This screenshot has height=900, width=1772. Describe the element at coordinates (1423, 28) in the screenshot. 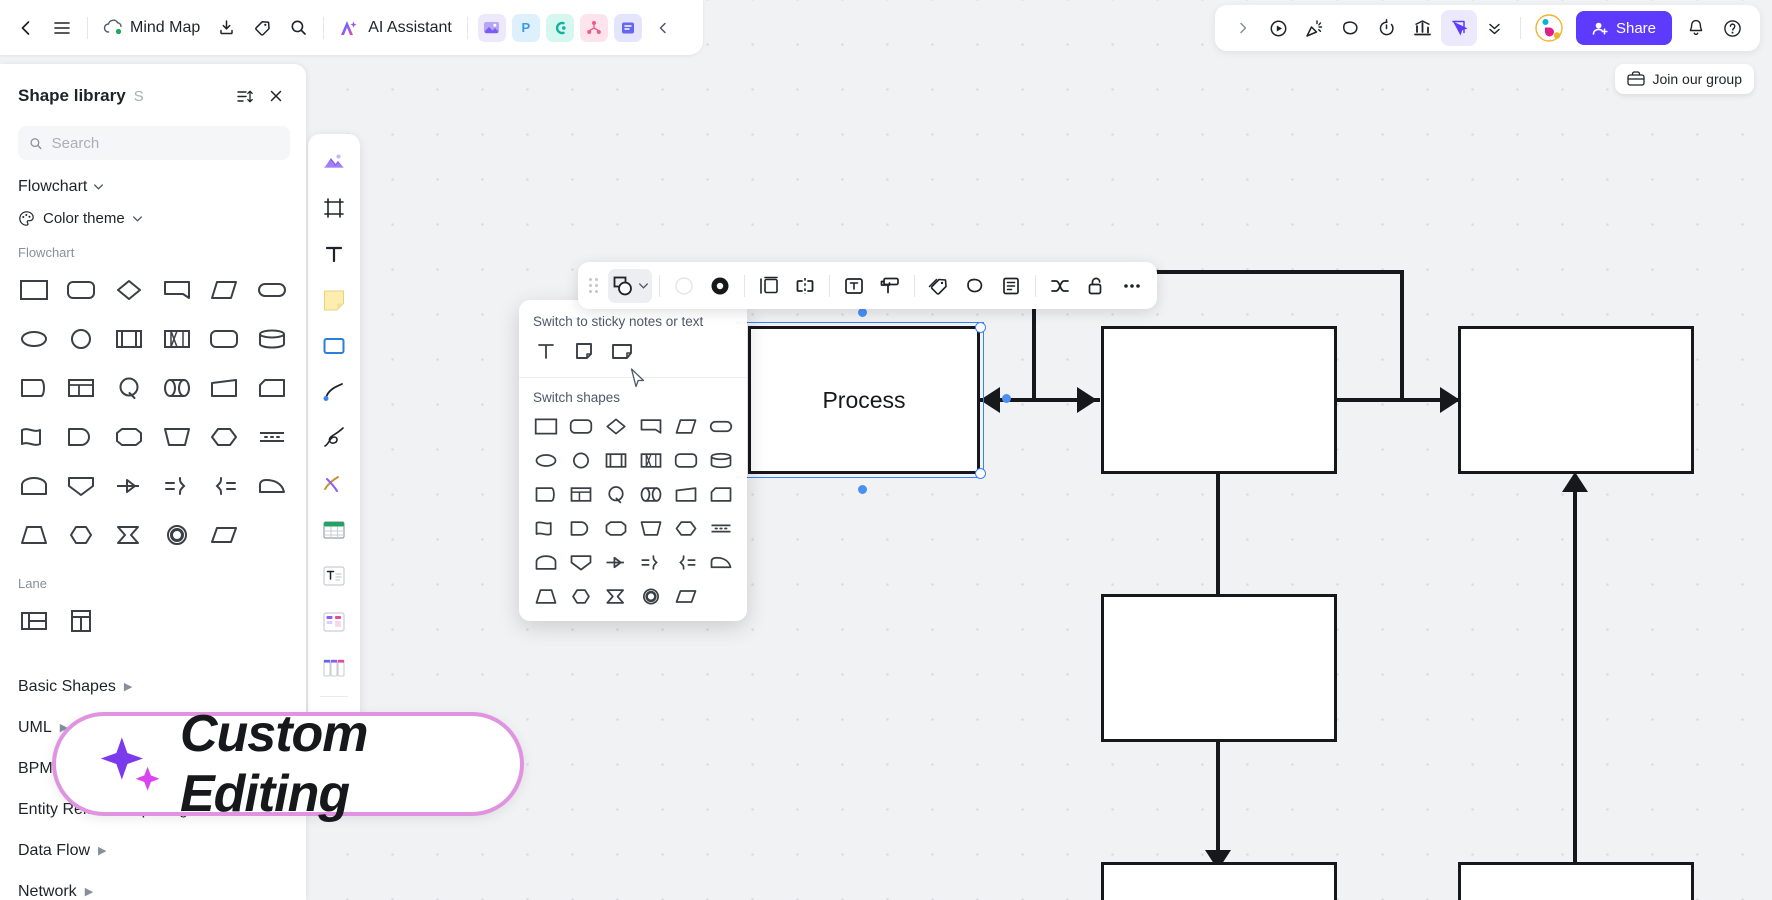

I see `vote-button` at that location.